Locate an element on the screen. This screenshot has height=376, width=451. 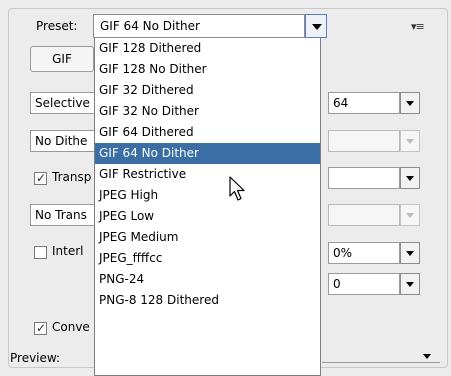
preset-label: Preset: is located at coordinates (57, 26).